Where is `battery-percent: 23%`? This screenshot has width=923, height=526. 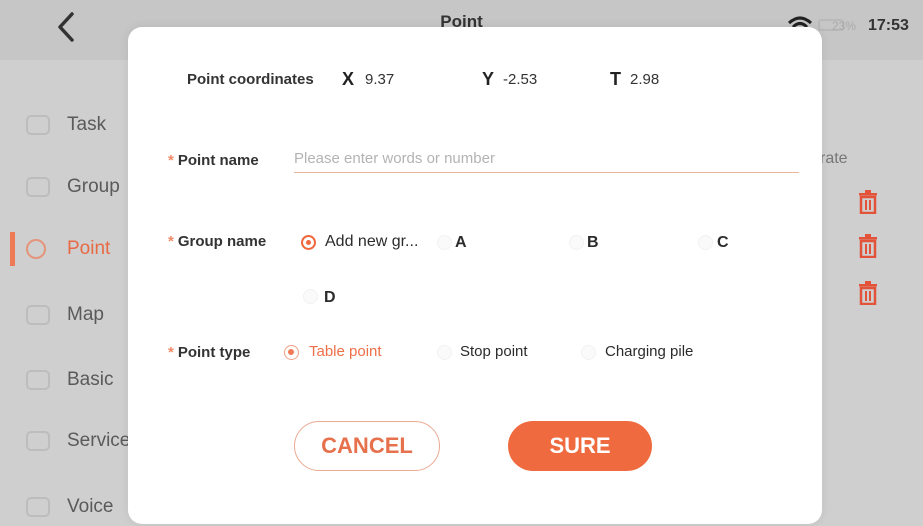
battery-percent: 23% is located at coordinates (844, 26).